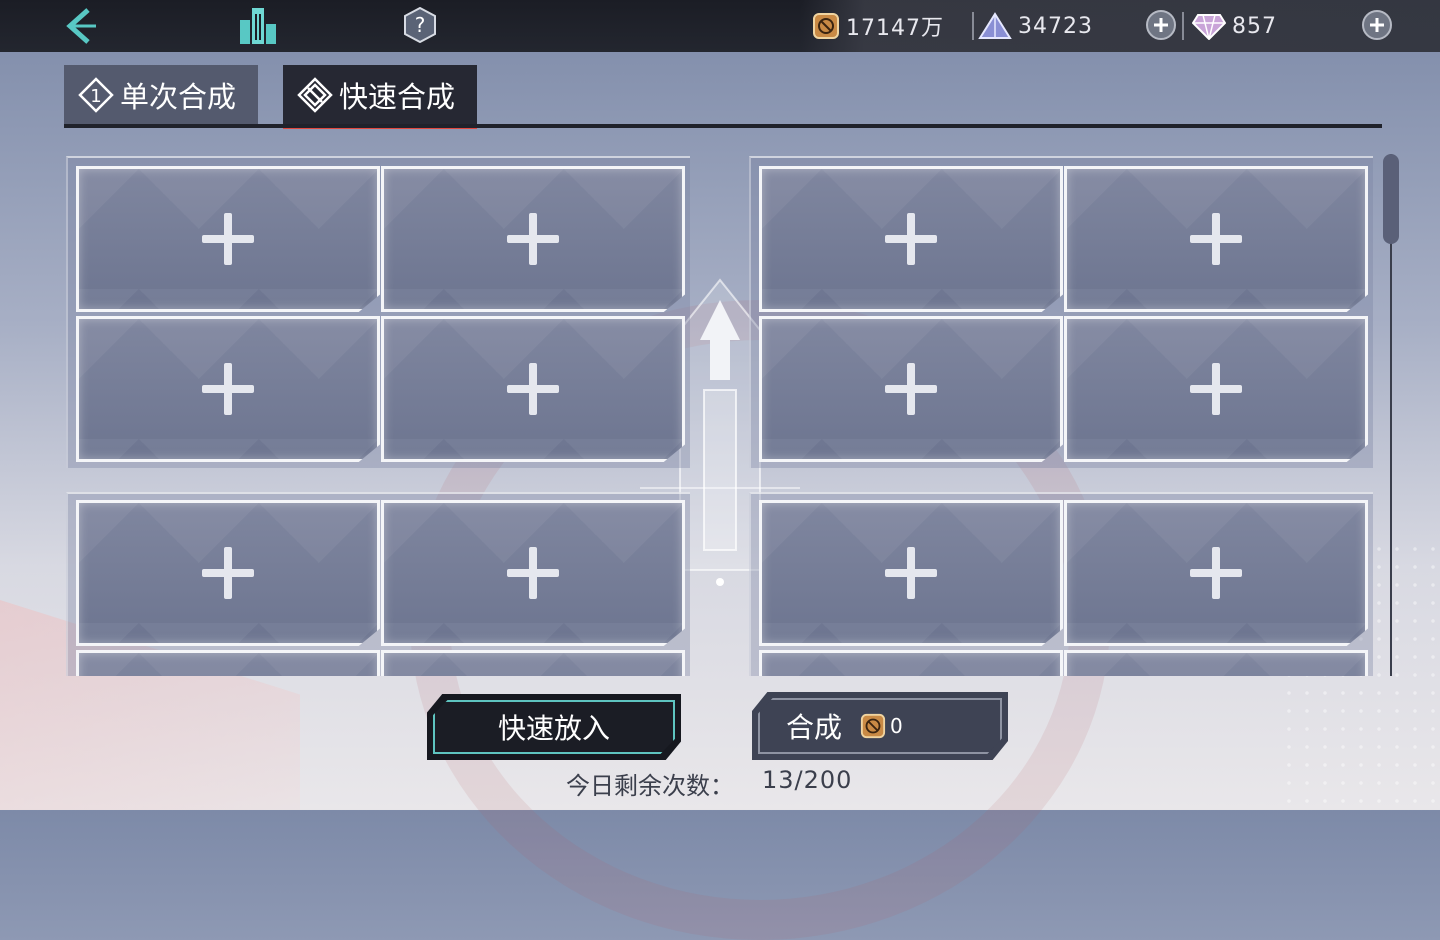 This screenshot has height=940, width=1440. What do you see at coordinates (896, 726) in the screenshot?
I see `synth-cost-value: 0` at bounding box center [896, 726].